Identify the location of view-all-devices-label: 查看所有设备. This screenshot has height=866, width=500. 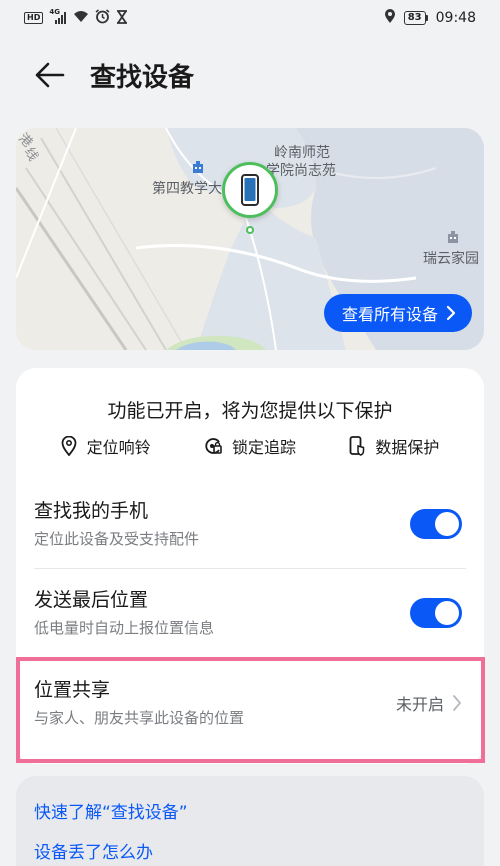
(389, 314).